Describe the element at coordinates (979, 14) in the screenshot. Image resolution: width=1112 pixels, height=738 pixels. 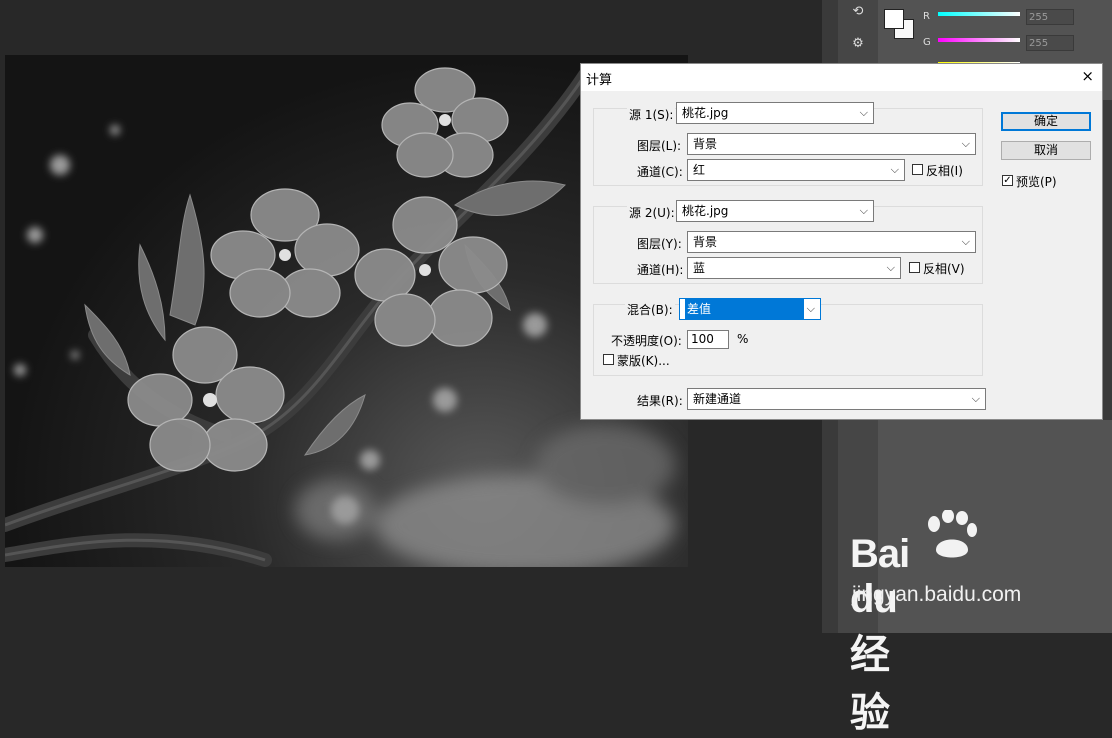
I see `red-slider` at that location.